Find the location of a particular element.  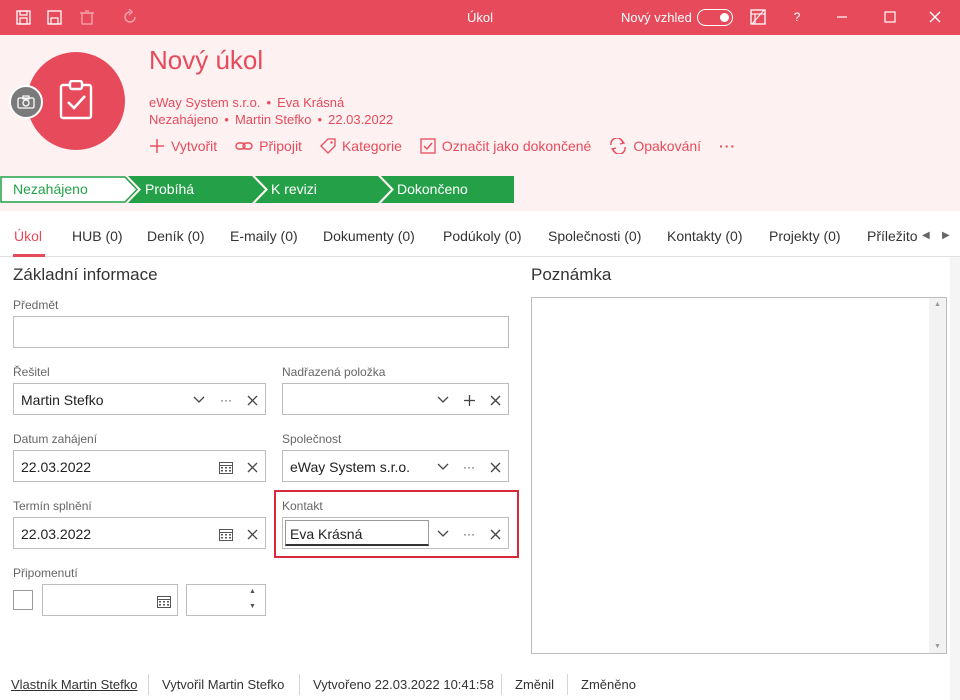

layout-icon is located at coordinates (758, 17).